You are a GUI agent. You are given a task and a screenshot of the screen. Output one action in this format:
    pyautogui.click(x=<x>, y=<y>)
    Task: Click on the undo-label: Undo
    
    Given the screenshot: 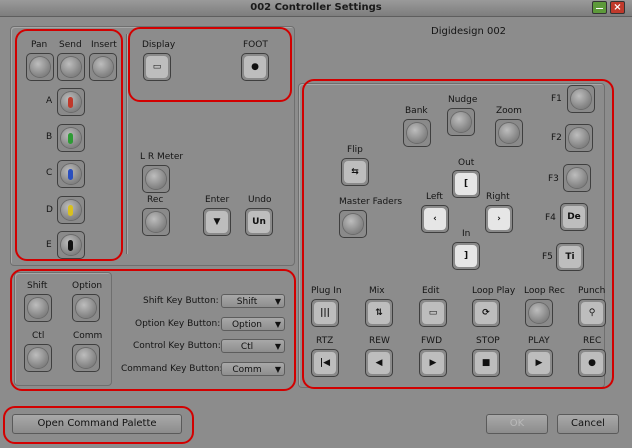 What is the action you would take?
    pyautogui.click(x=260, y=200)
    